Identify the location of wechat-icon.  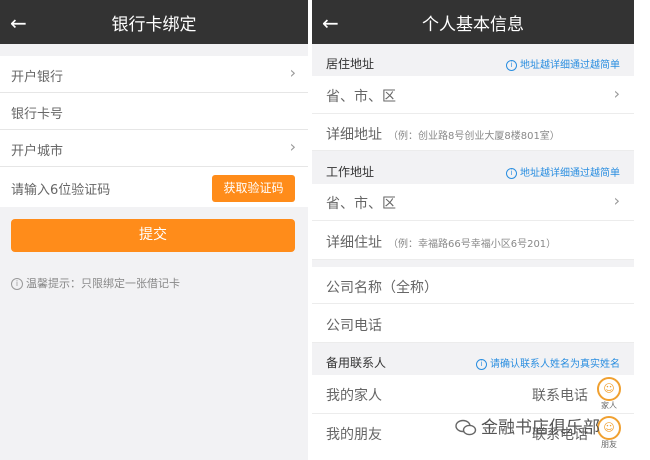
(466, 427).